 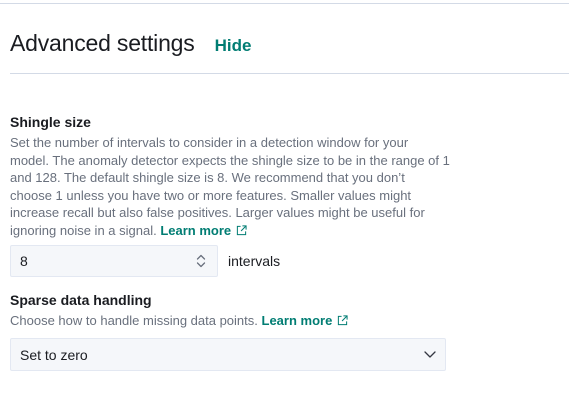 I want to click on header: Advanced settings Hide, so click(x=130, y=43).